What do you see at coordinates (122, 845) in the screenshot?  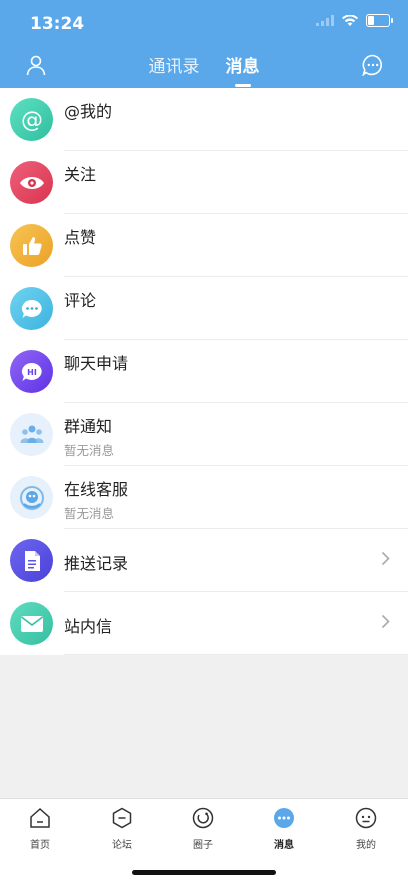 I see `tabbar-label: 论坛` at bounding box center [122, 845].